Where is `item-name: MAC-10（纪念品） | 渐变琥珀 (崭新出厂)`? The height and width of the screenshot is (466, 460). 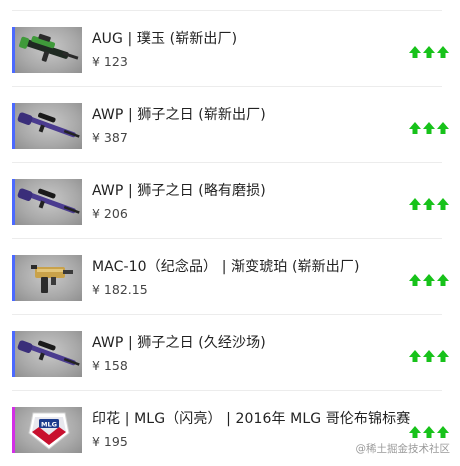
item-name: MAC-10（纪念品） | 渐变琥珀 (崭新出厂) is located at coordinates (226, 267).